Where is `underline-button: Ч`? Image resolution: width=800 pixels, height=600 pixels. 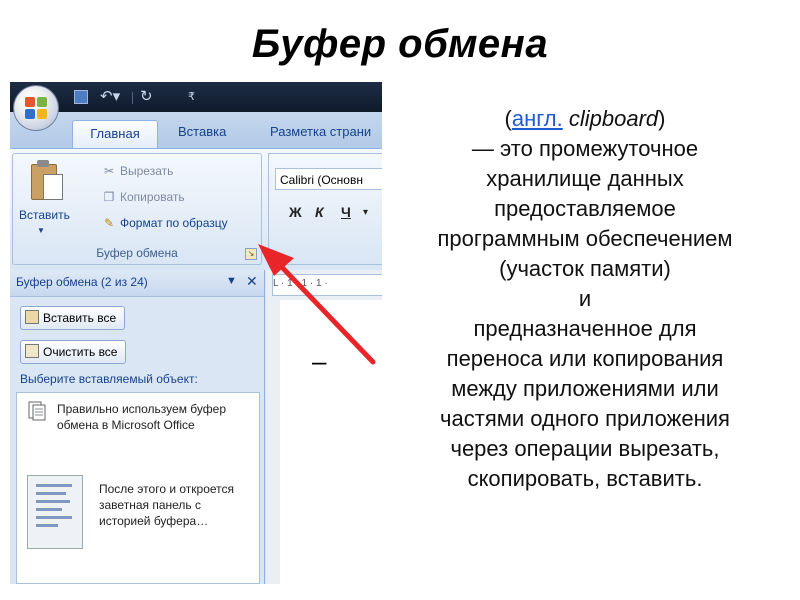
underline-button: Ч is located at coordinates (346, 212).